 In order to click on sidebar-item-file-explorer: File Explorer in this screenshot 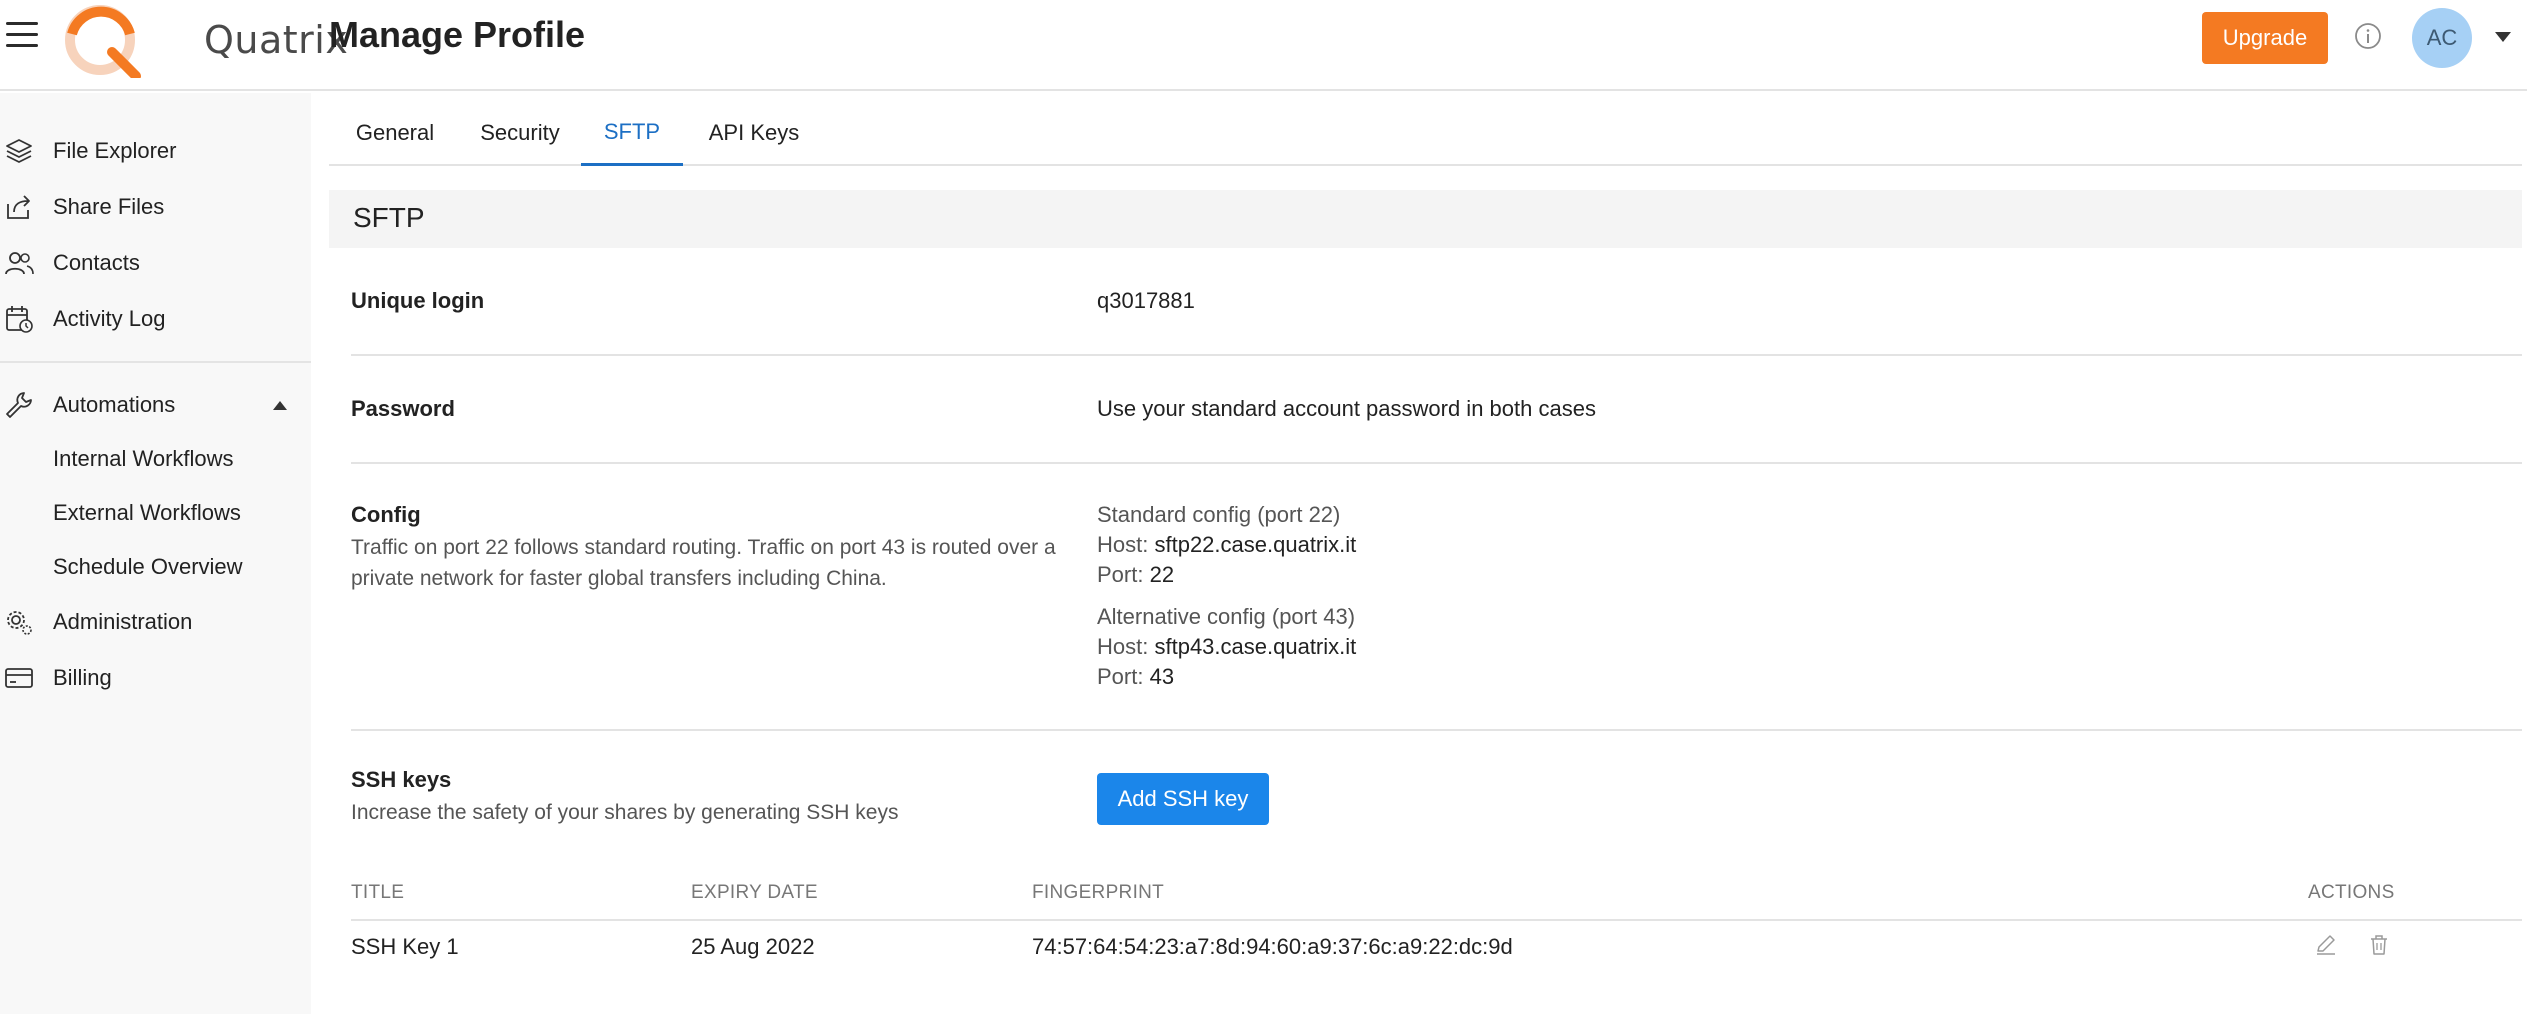, I will do `click(155, 151)`.